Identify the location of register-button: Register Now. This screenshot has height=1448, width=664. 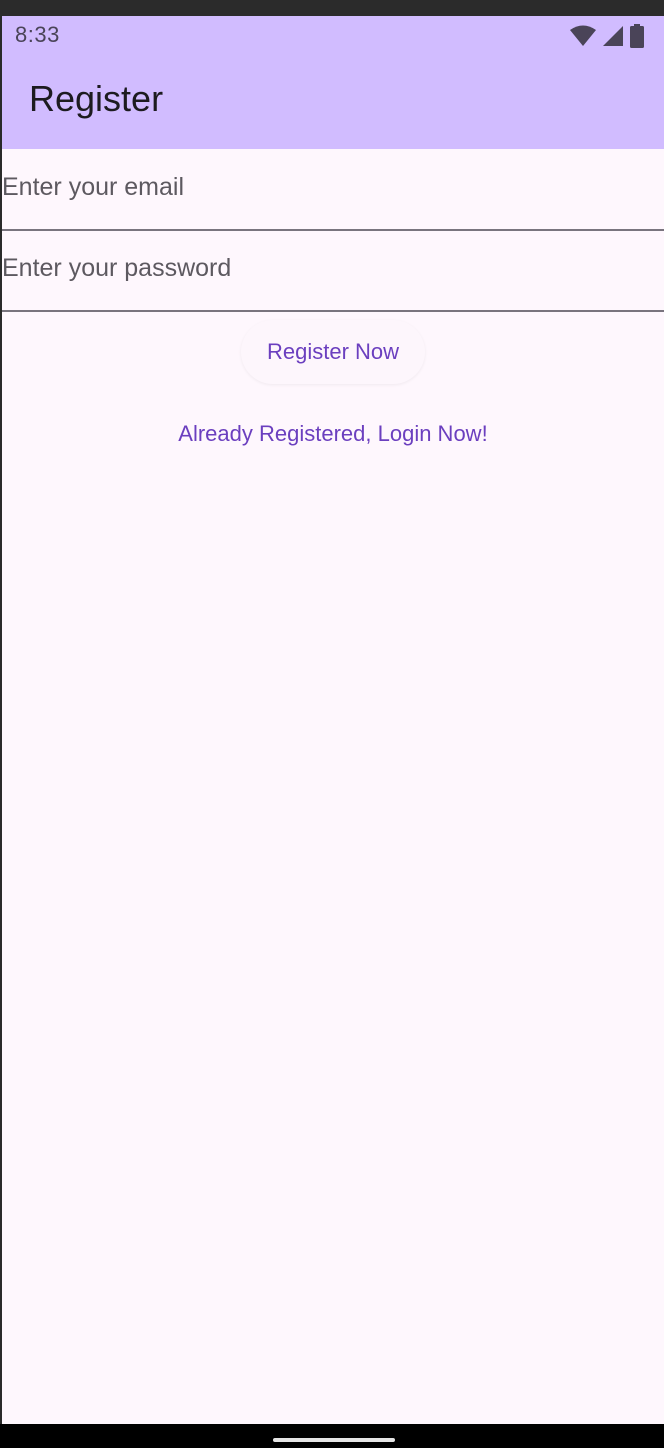
(333, 352).